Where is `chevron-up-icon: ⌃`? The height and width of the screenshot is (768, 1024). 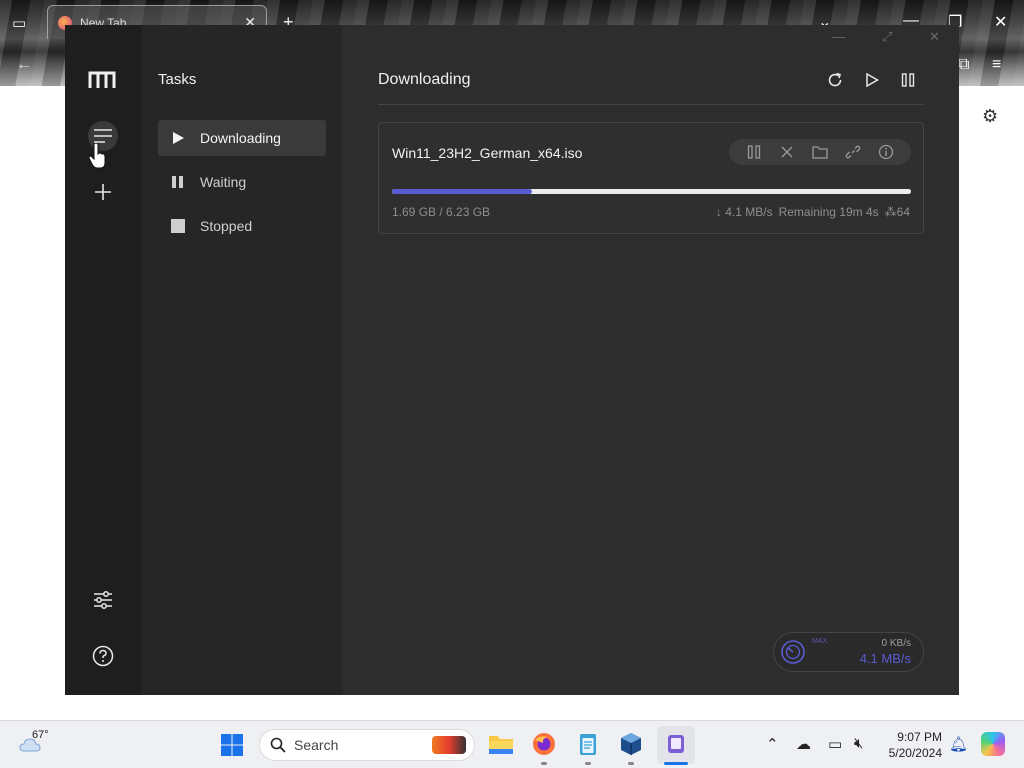 chevron-up-icon: ⌃ is located at coordinates (772, 744).